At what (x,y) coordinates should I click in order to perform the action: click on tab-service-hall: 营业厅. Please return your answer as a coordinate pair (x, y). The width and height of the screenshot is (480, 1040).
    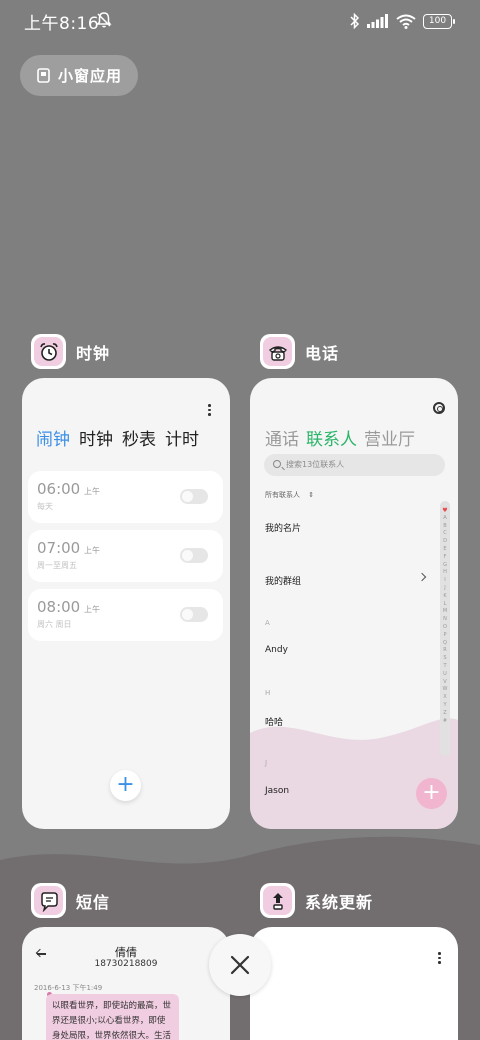
    Looking at the image, I should click on (389, 437).